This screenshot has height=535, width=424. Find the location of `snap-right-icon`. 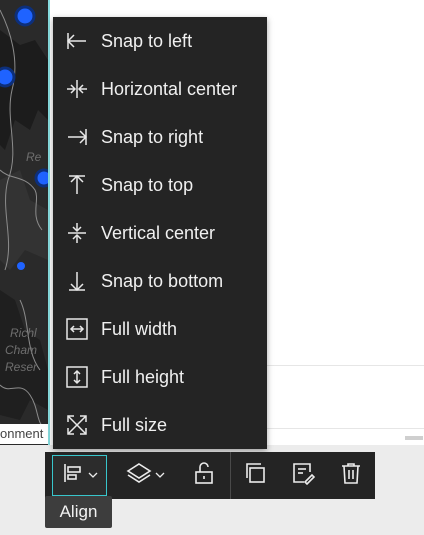

snap-right-icon is located at coordinates (77, 137).